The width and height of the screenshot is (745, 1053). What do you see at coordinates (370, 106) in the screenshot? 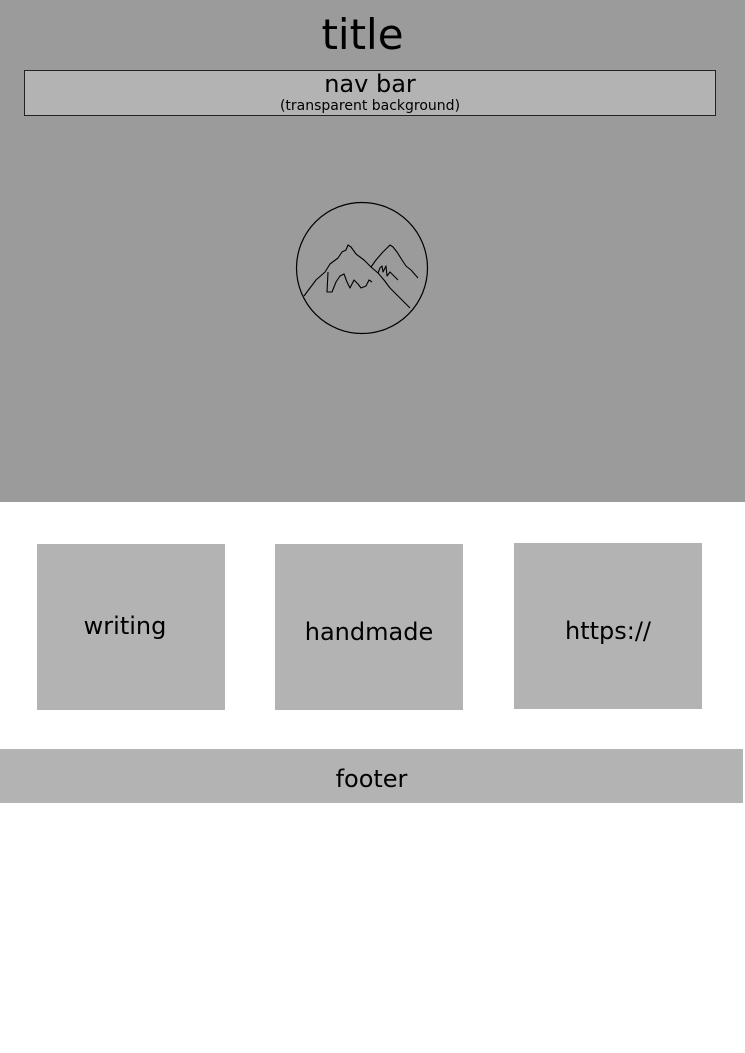
I see `nav-bar-note: (transparent background)` at bounding box center [370, 106].